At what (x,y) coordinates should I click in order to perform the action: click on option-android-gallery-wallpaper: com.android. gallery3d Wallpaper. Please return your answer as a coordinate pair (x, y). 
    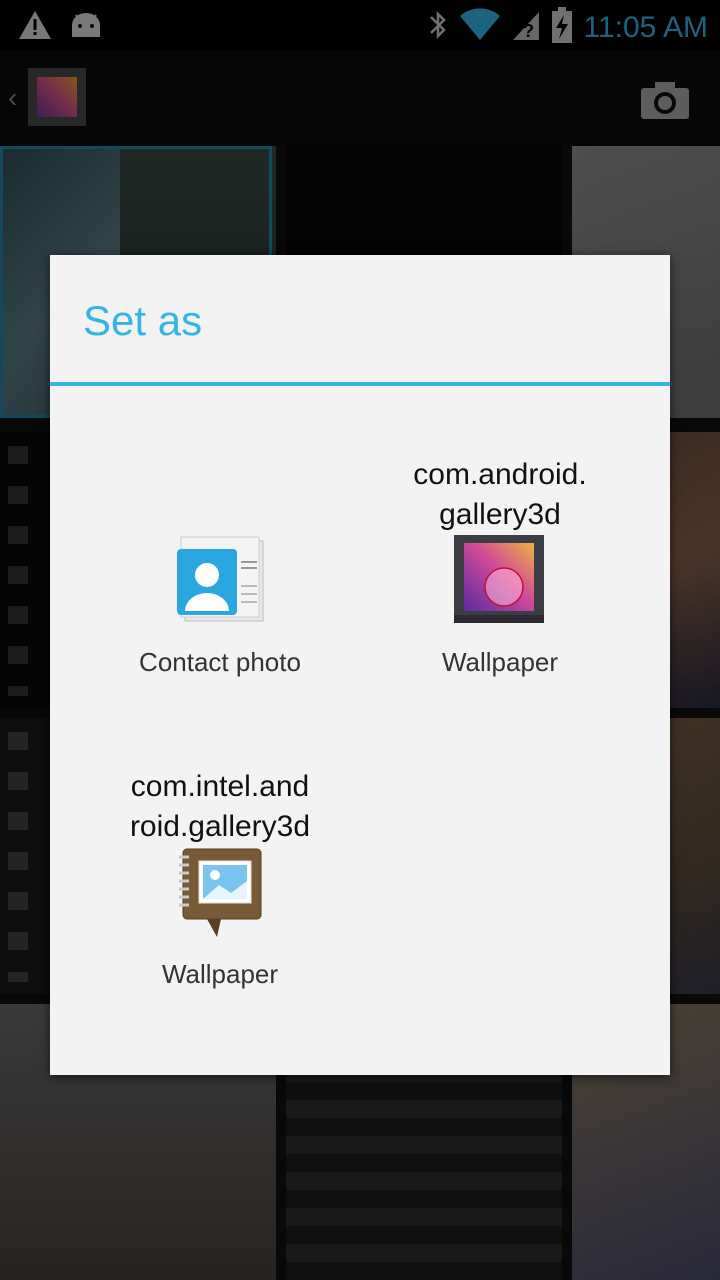
    Looking at the image, I should click on (500, 580).